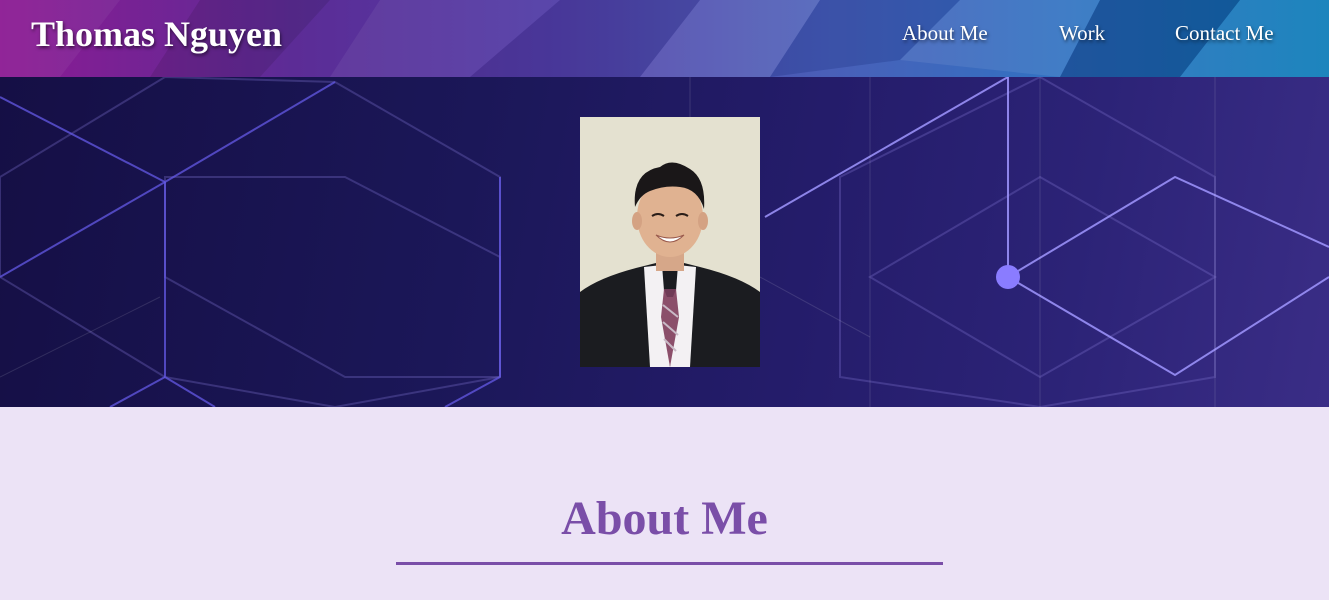  What do you see at coordinates (1082, 33) in the screenshot?
I see `nav-link-work: Work` at bounding box center [1082, 33].